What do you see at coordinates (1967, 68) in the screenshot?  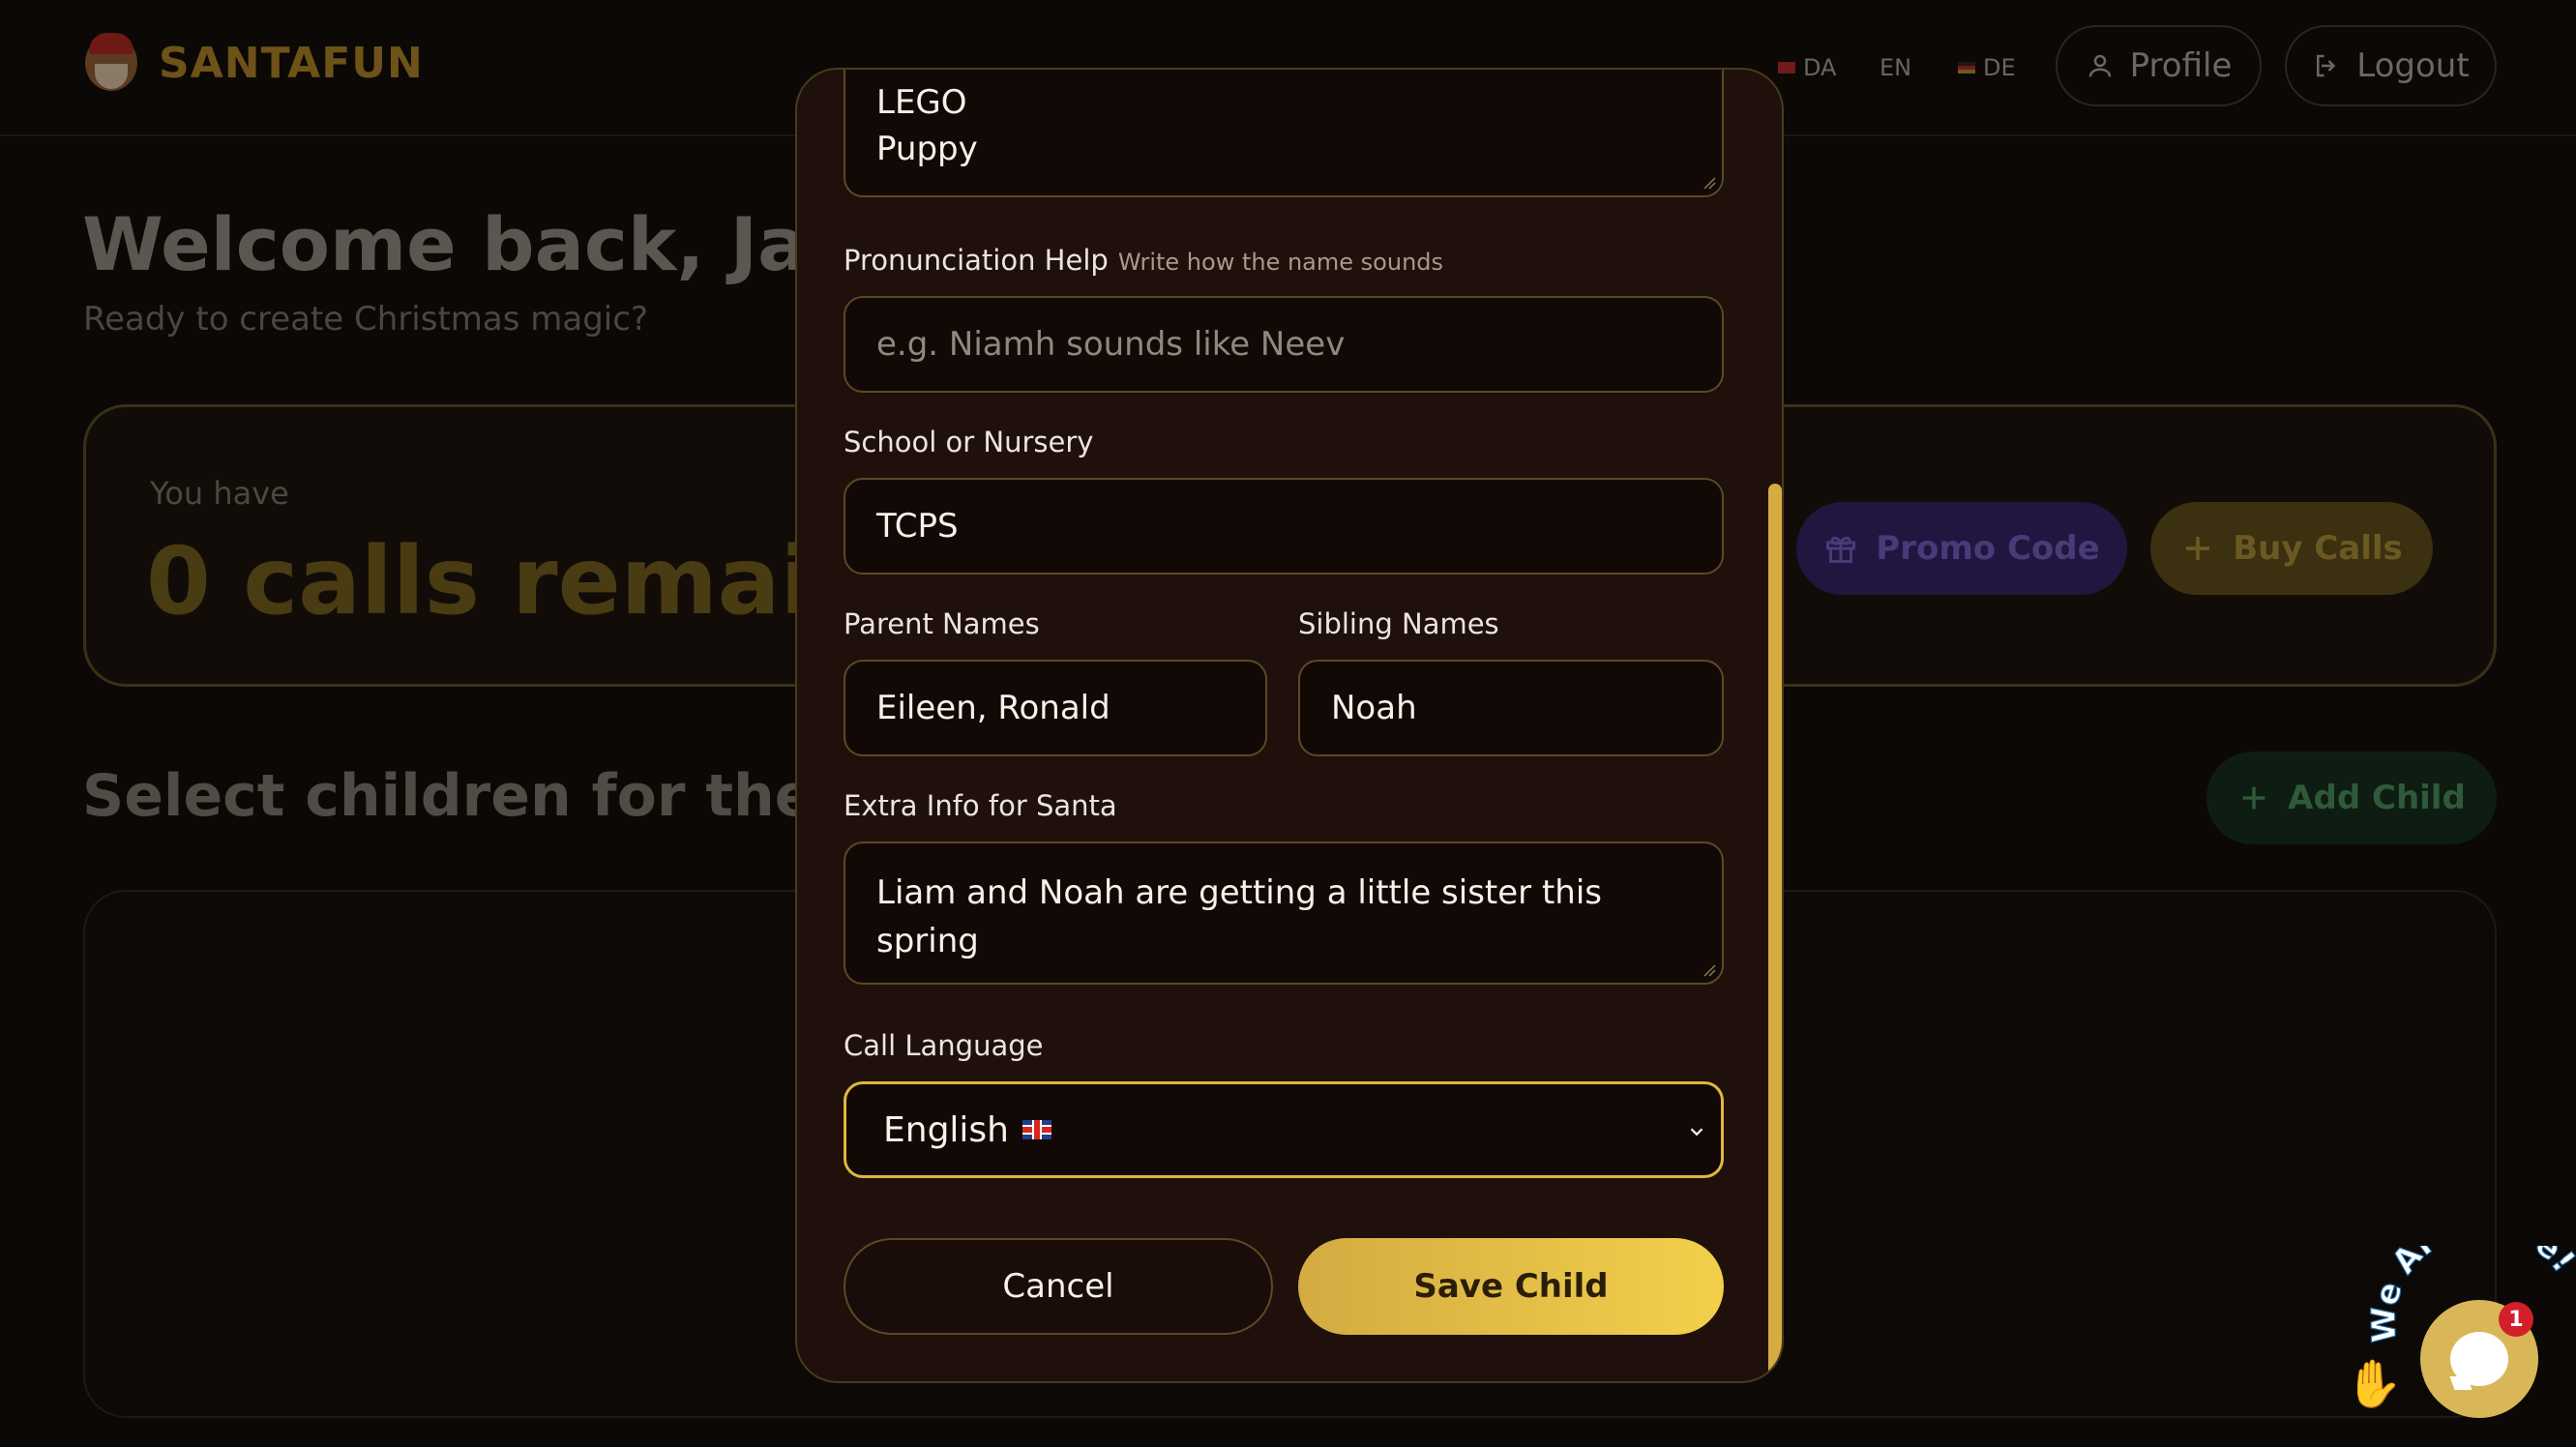 I see `germany-flag-icon` at bounding box center [1967, 68].